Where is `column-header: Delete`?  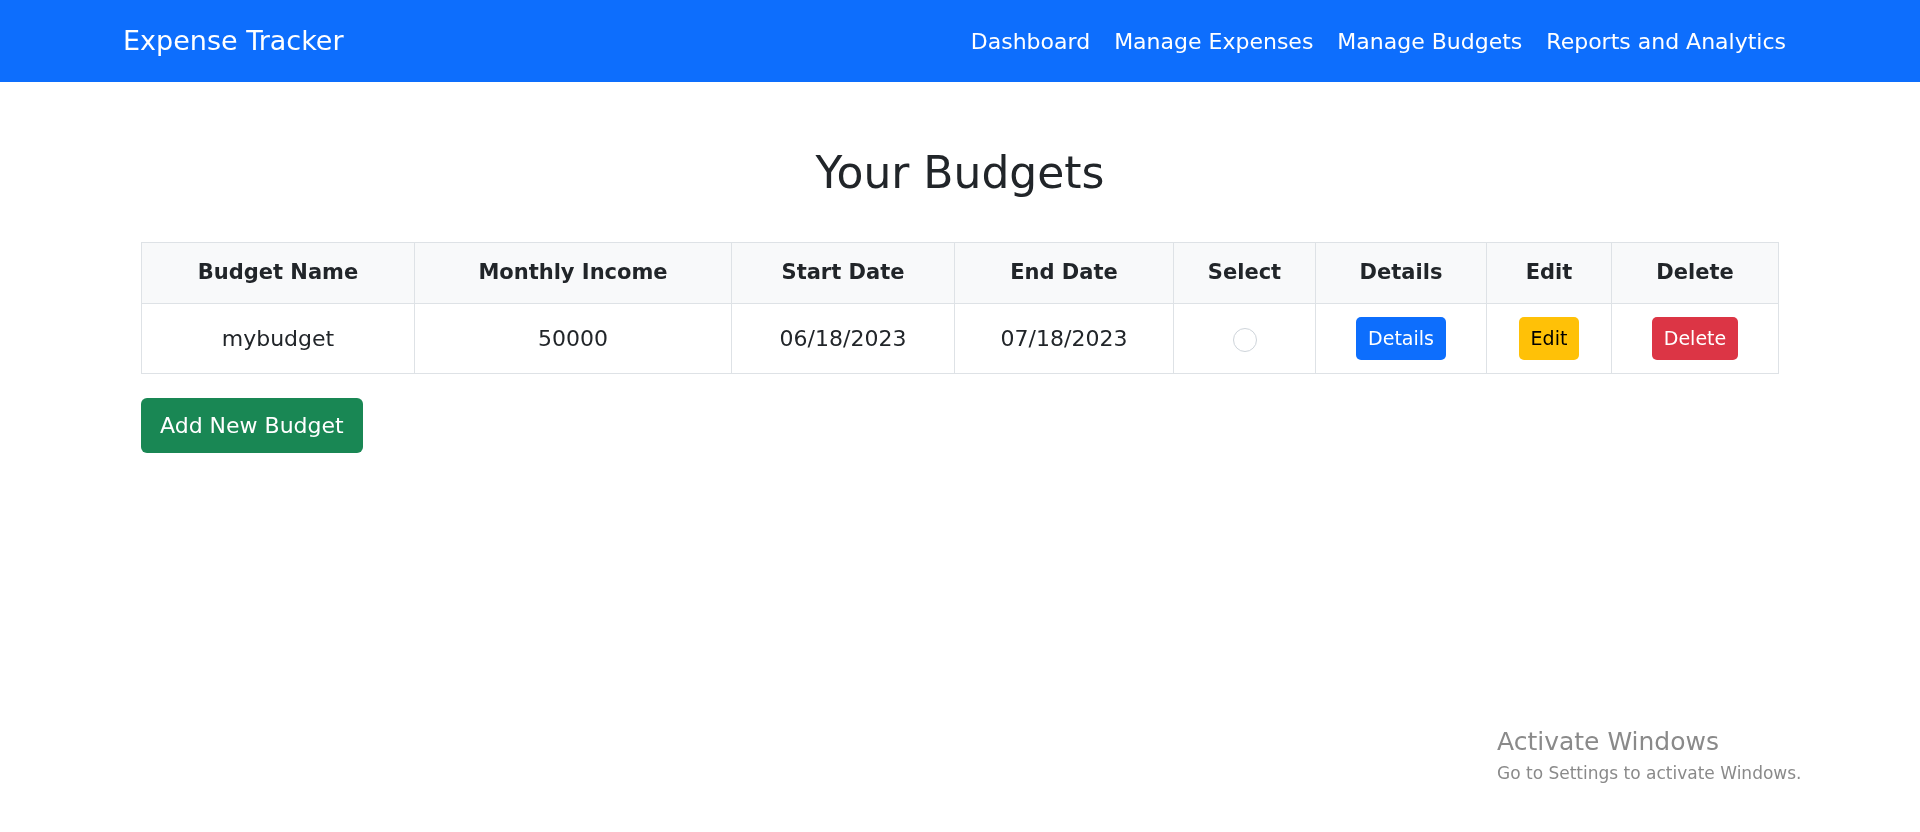
column-header: Delete is located at coordinates (1695, 273).